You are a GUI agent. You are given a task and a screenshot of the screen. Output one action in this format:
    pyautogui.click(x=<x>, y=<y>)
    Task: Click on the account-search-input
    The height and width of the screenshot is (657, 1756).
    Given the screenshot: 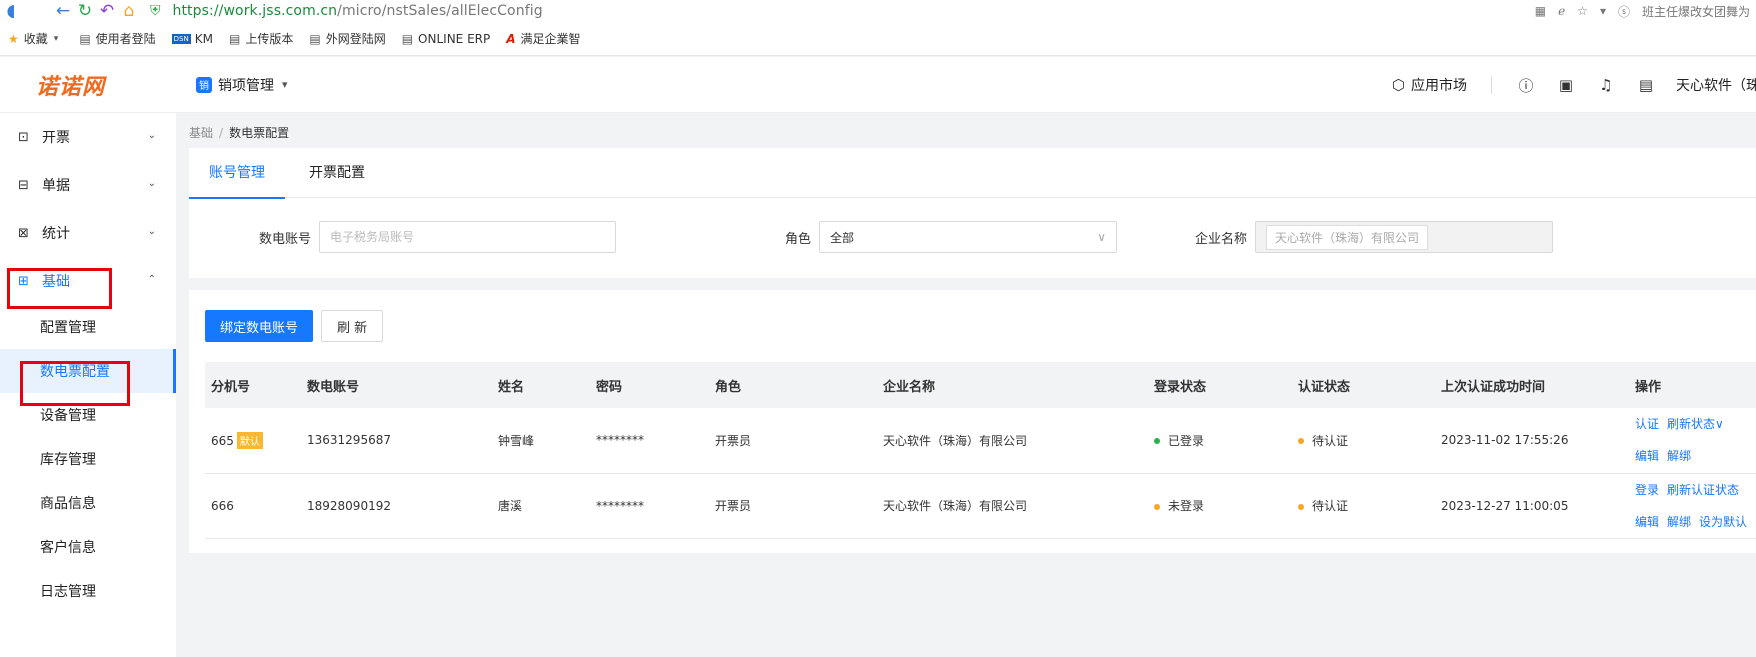 What is the action you would take?
    pyautogui.click(x=467, y=237)
    